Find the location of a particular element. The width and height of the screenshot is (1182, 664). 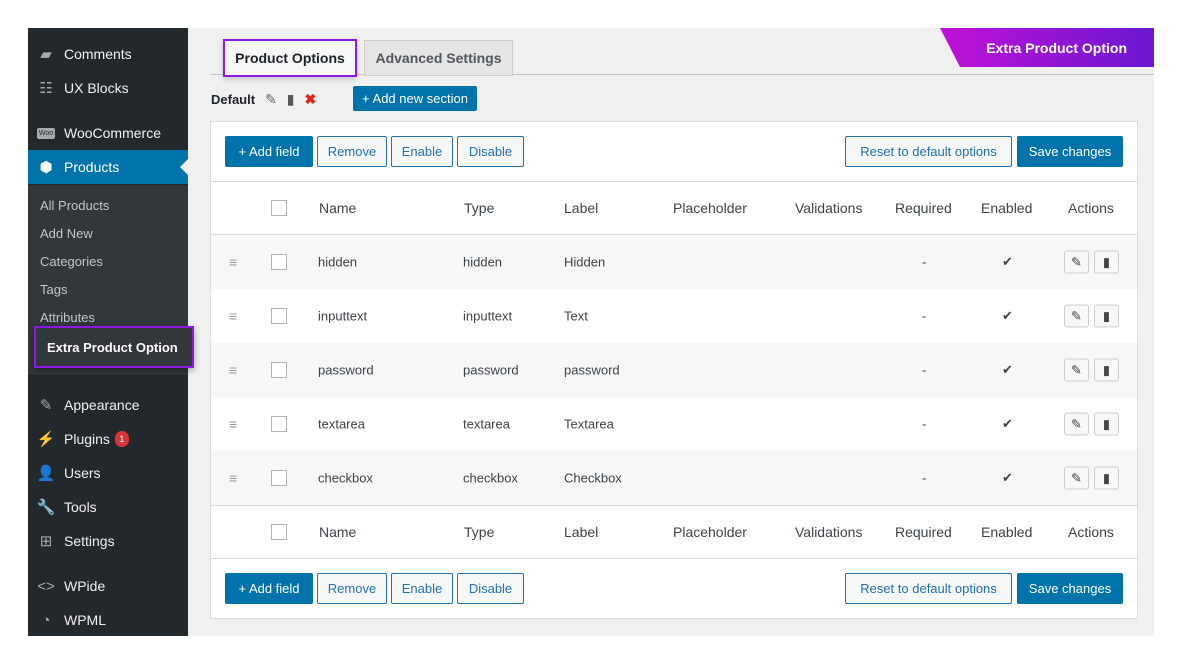

select-all-checkbox-footer is located at coordinates (279, 532).